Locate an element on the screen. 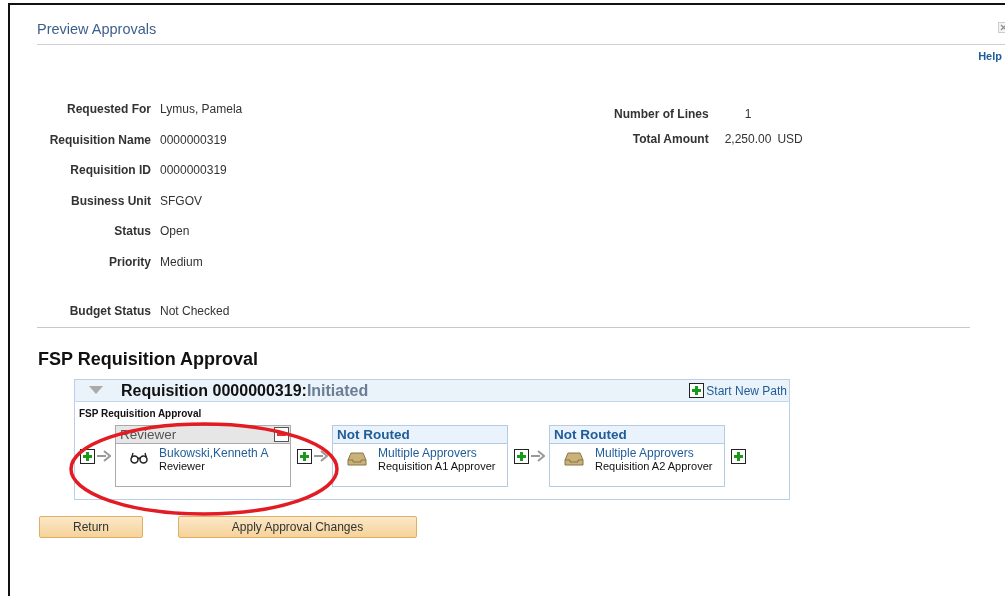  field-value: Not Checked is located at coordinates (195, 311).